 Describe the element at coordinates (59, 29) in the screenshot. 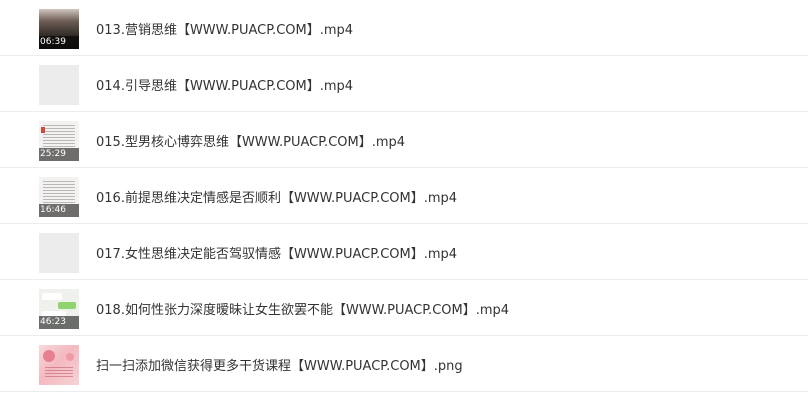

I see `video-thumbnail-icon: 06:39` at that location.